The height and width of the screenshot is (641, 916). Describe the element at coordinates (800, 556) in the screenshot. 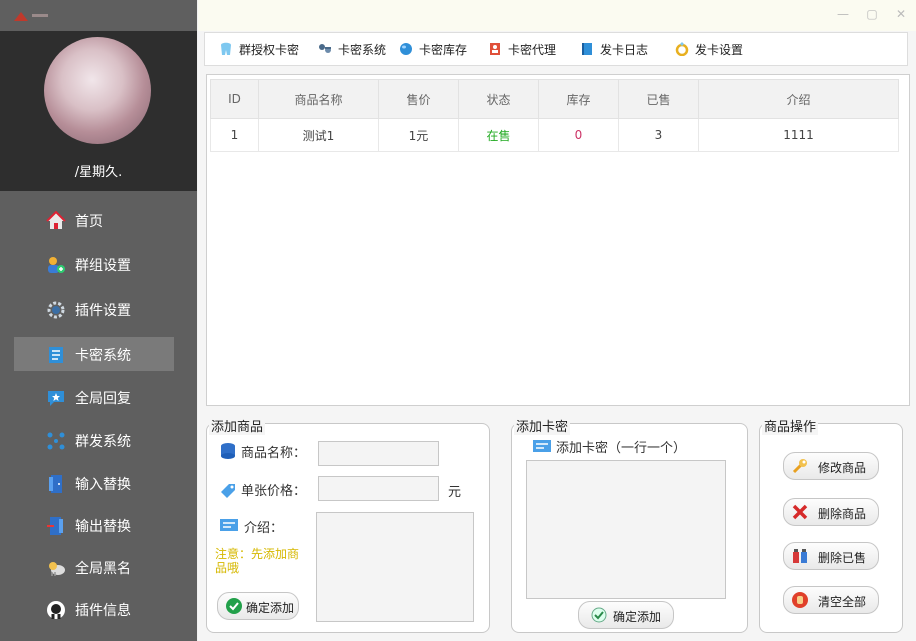

I see `bottles-icon` at that location.